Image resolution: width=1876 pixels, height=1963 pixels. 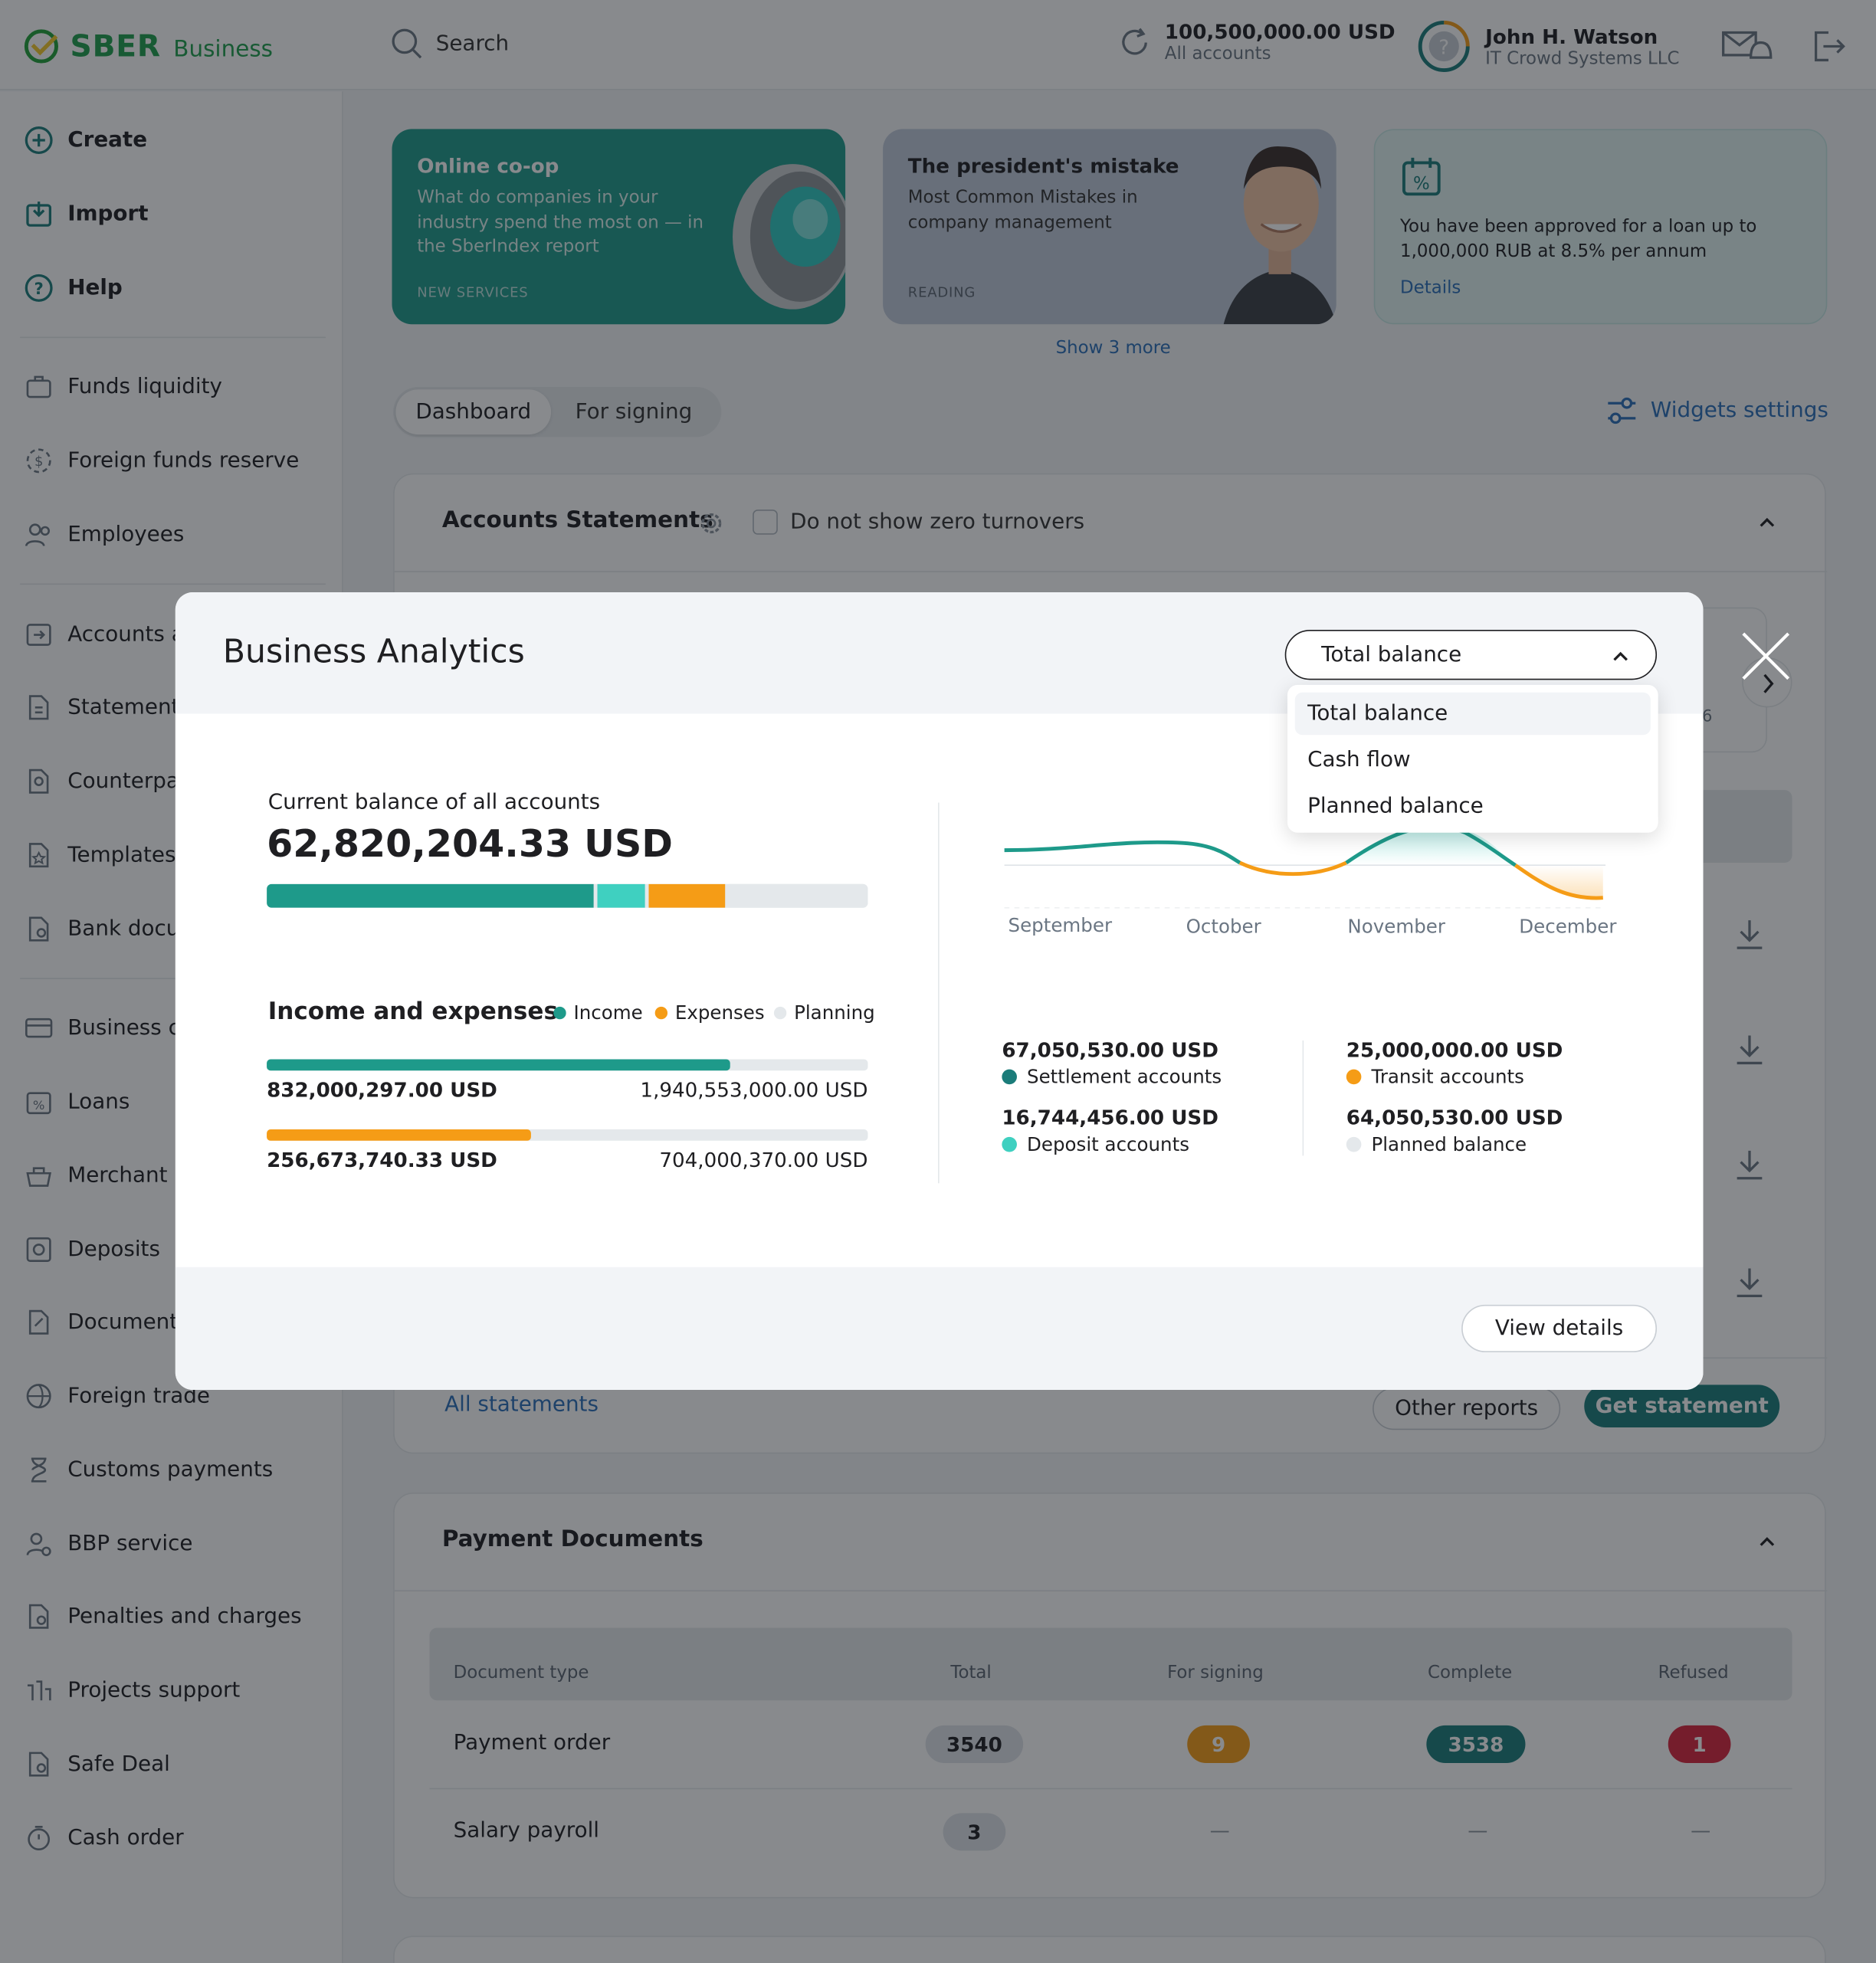 I want to click on option-cash-flow: Cash flow, so click(x=1473, y=760).